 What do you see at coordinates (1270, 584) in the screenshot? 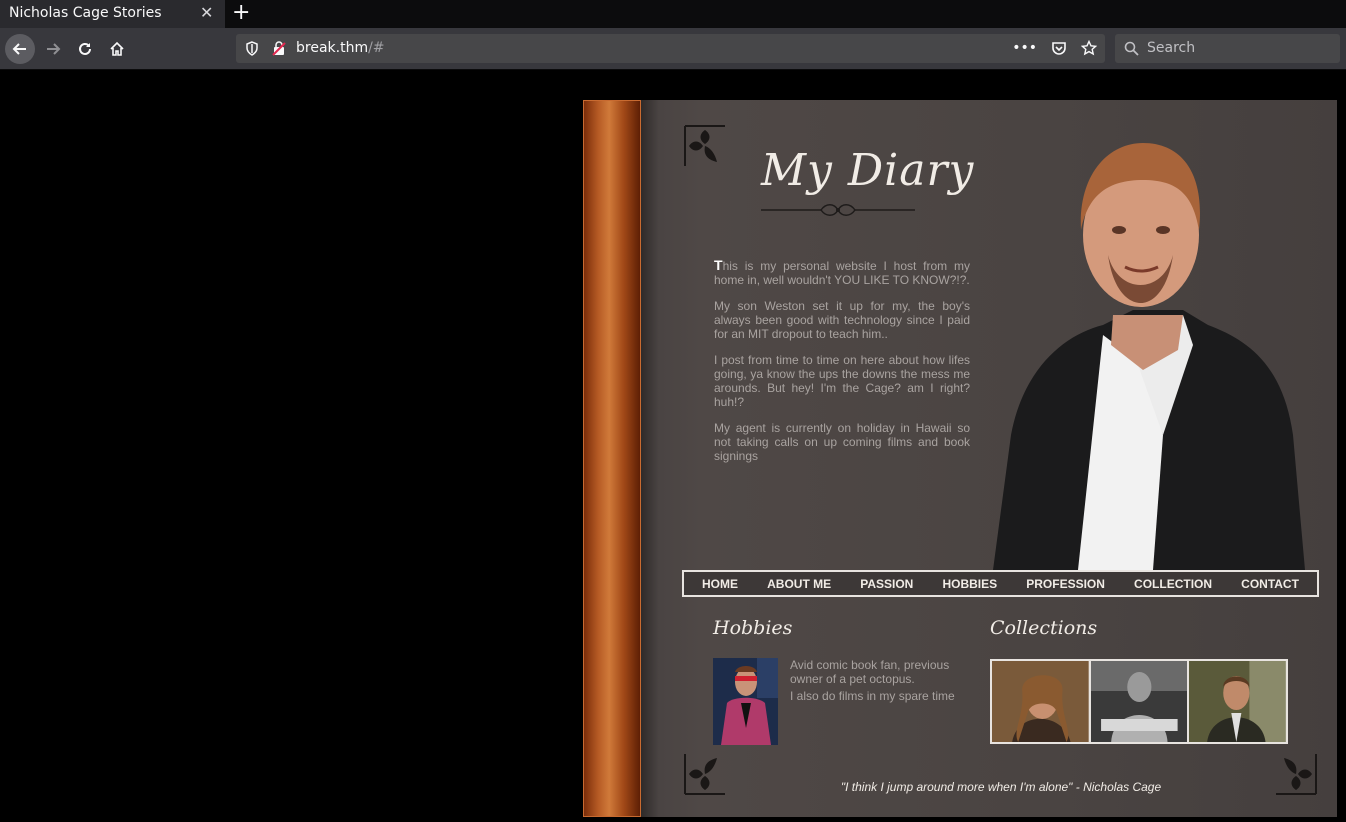
I see `menu-item-contact: CONTACT` at bounding box center [1270, 584].